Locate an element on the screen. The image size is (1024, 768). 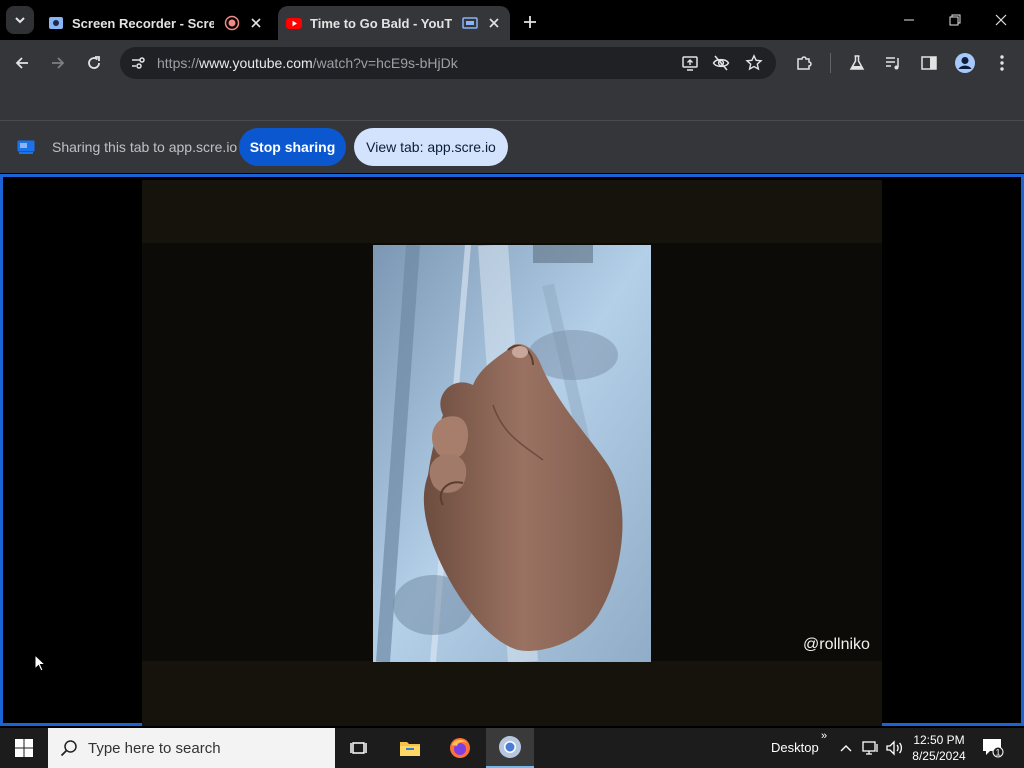
reload-icon is located at coordinates (94, 63).